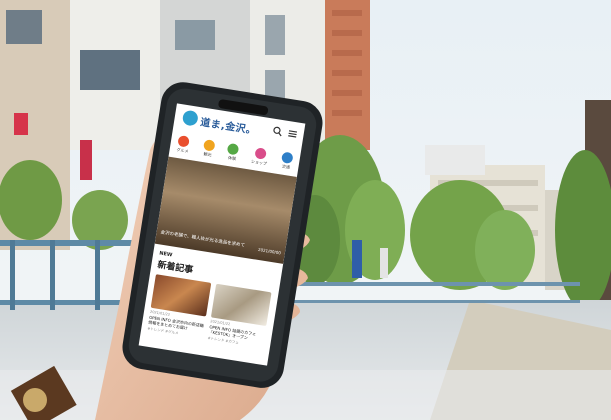 The height and width of the screenshot is (420, 611). What do you see at coordinates (260, 153) in the screenshot?
I see `shop-icon` at bounding box center [260, 153].